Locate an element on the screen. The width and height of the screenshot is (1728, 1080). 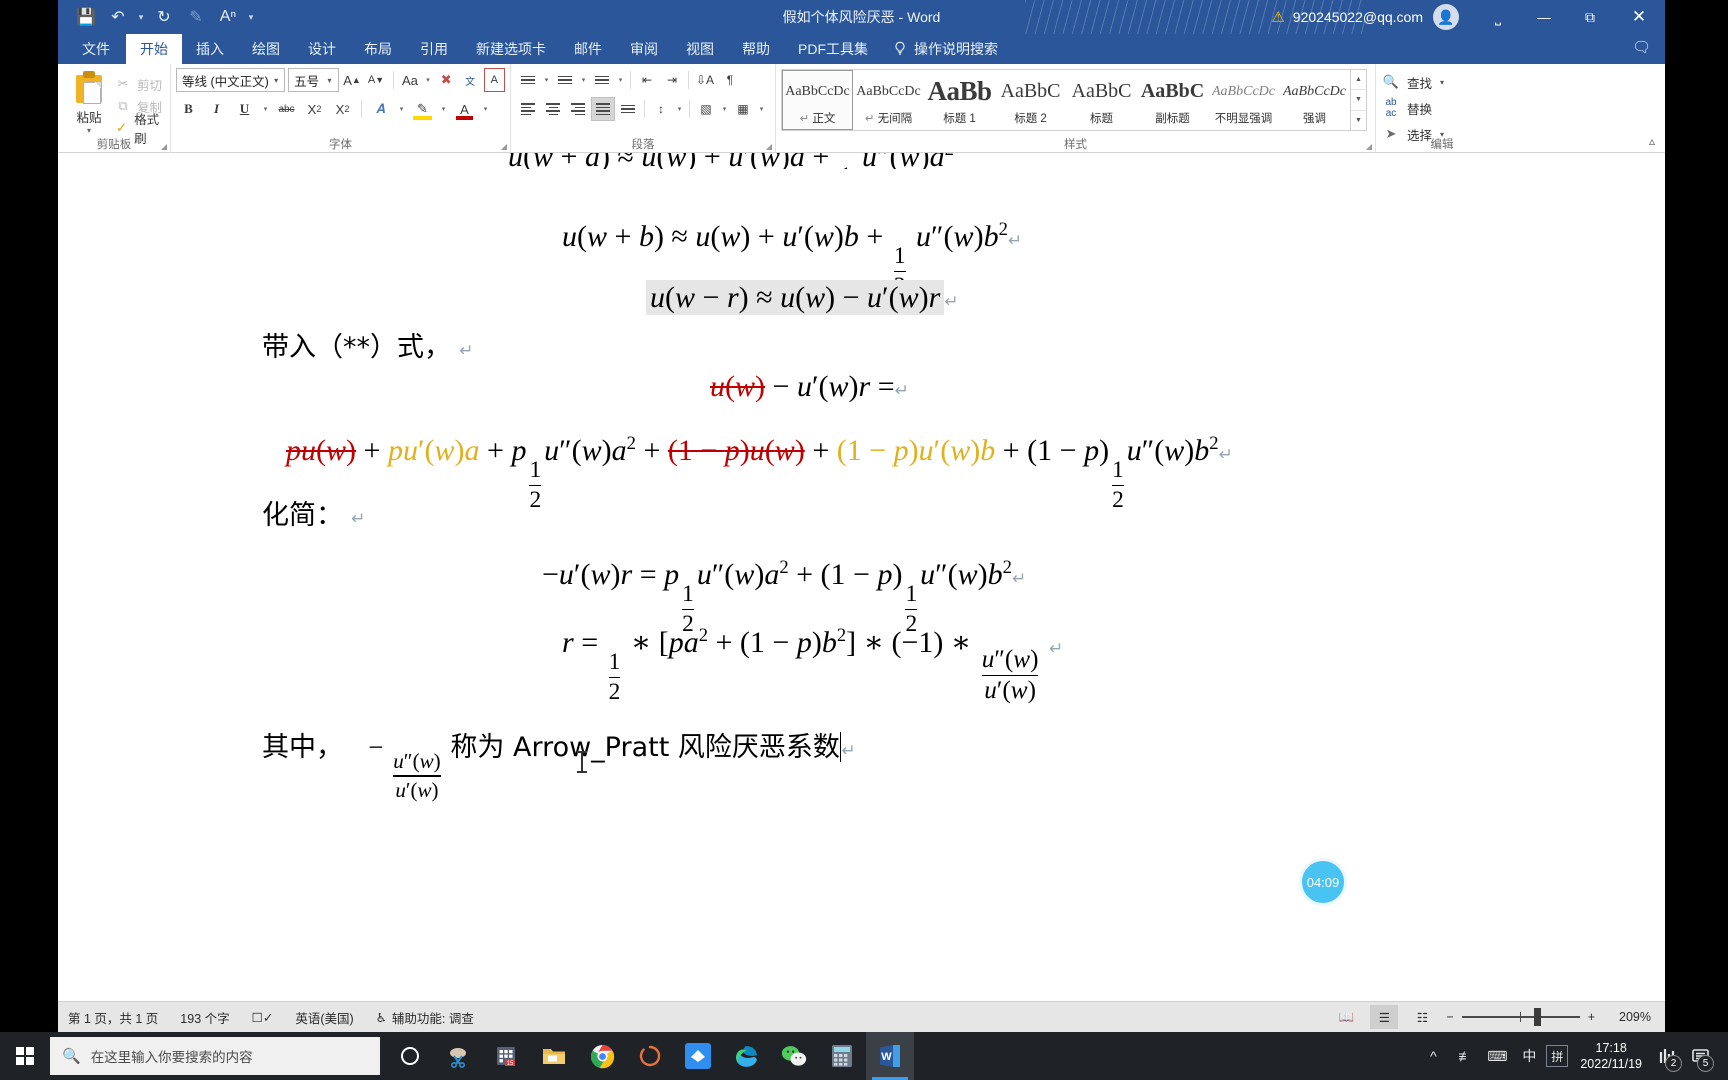
distribute-icon is located at coordinates (628, 109).